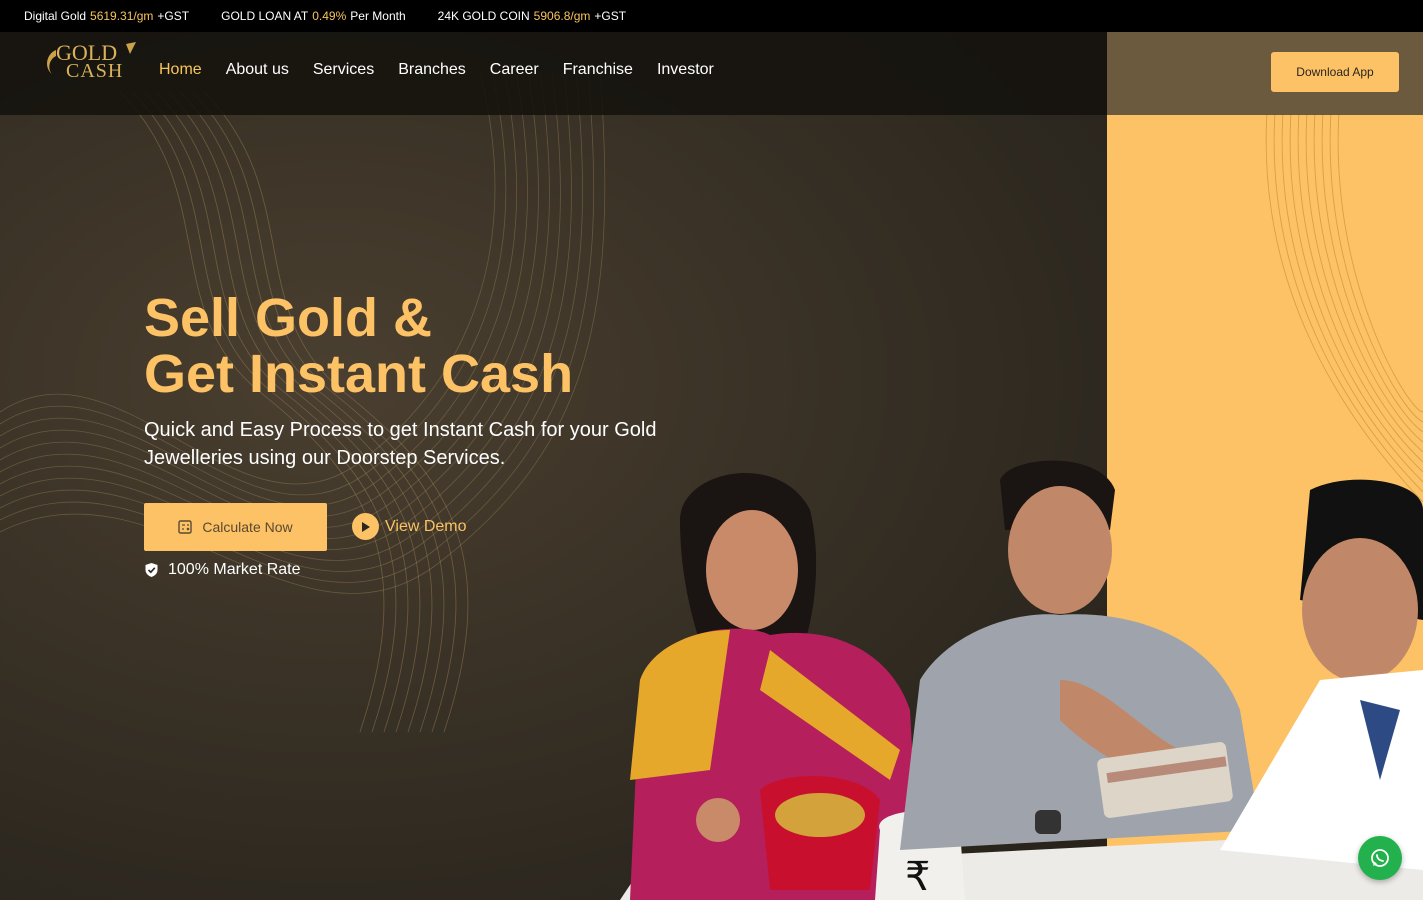  I want to click on hero-title: Sell Gold & Get Instant Cash, so click(358, 346).